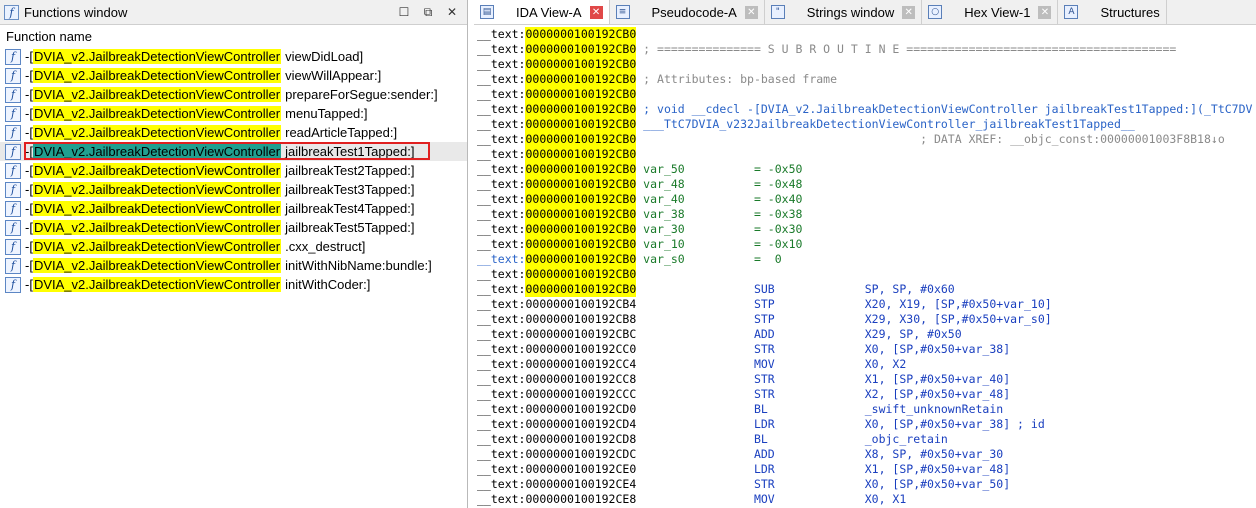 Image resolution: width=1256 pixels, height=508 pixels. I want to click on tab-pseudocode-a: ≡ Pseudocode-A ✕, so click(687, 12).